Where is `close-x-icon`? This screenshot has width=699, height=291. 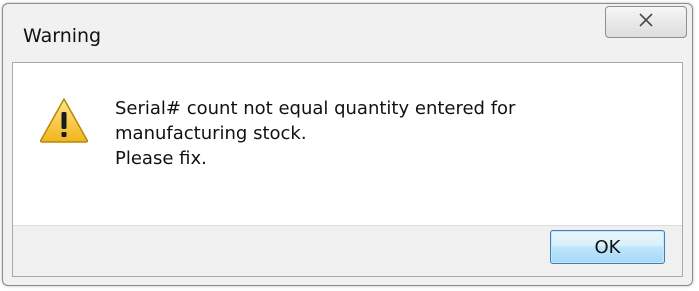 close-x-icon is located at coordinates (646, 22).